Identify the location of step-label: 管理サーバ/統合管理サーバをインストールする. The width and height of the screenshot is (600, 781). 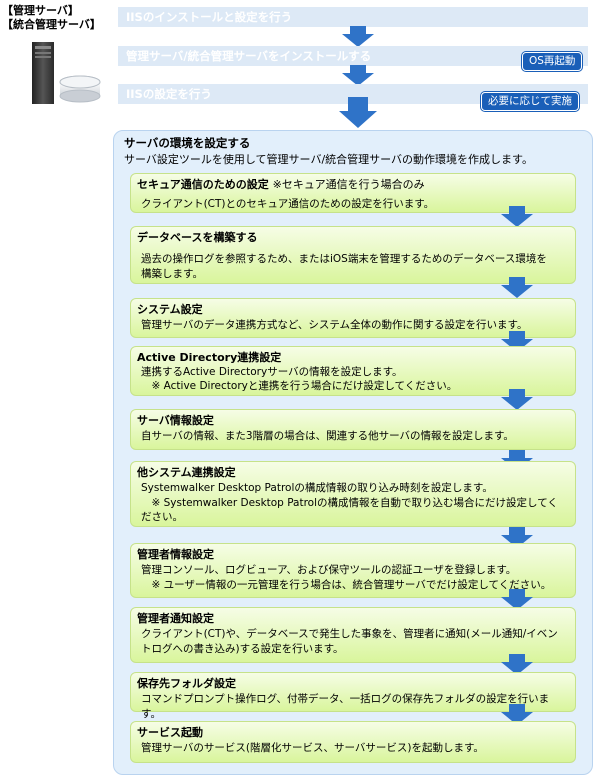
(249, 56).